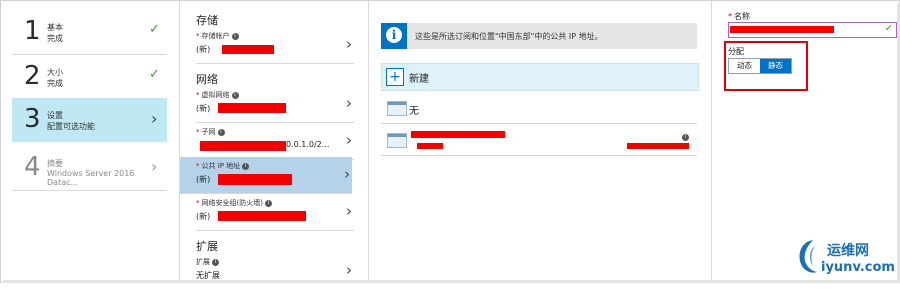  What do you see at coordinates (234, 203) in the screenshot?
I see `field-label: * 网络安全组(防火墙) i` at bounding box center [234, 203].